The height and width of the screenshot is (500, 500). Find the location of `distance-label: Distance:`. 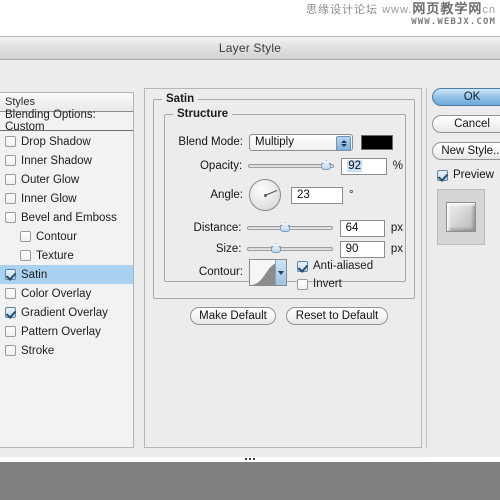

distance-label: Distance: is located at coordinates (217, 228).